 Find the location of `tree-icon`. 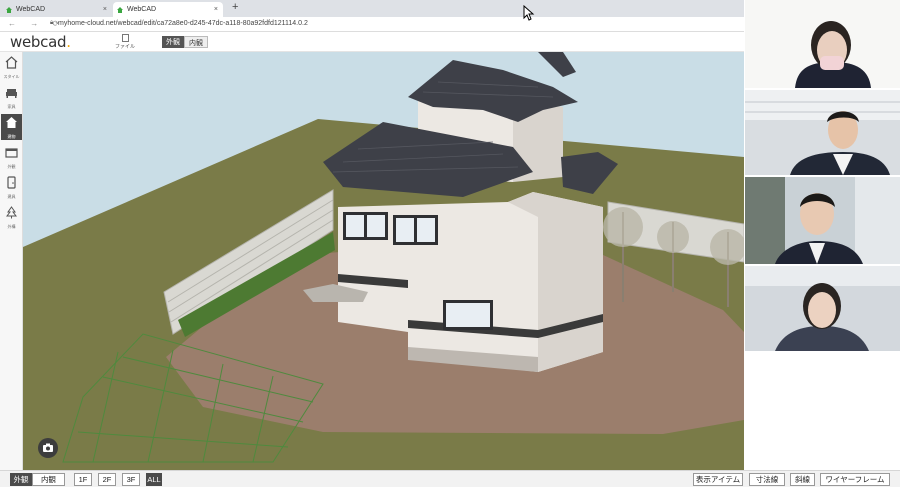

tree-icon is located at coordinates (11, 212).